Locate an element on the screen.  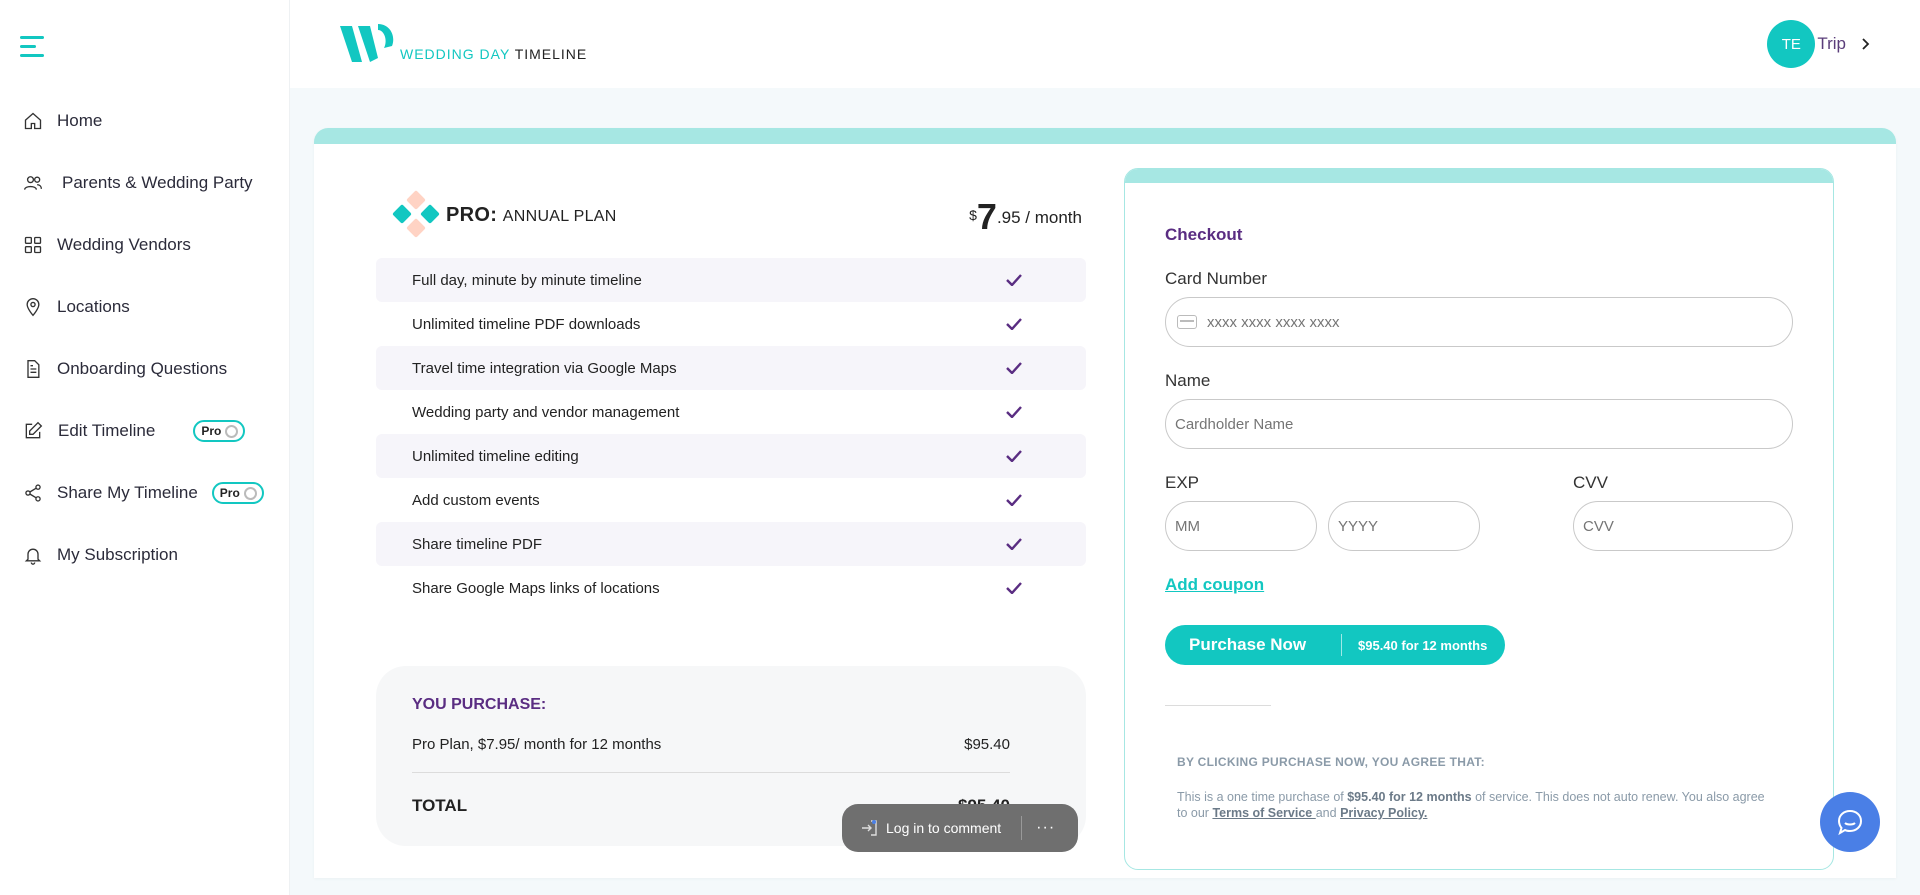
sidebar-item-wedding-vendors: Wedding Vendors is located at coordinates (145, 245).